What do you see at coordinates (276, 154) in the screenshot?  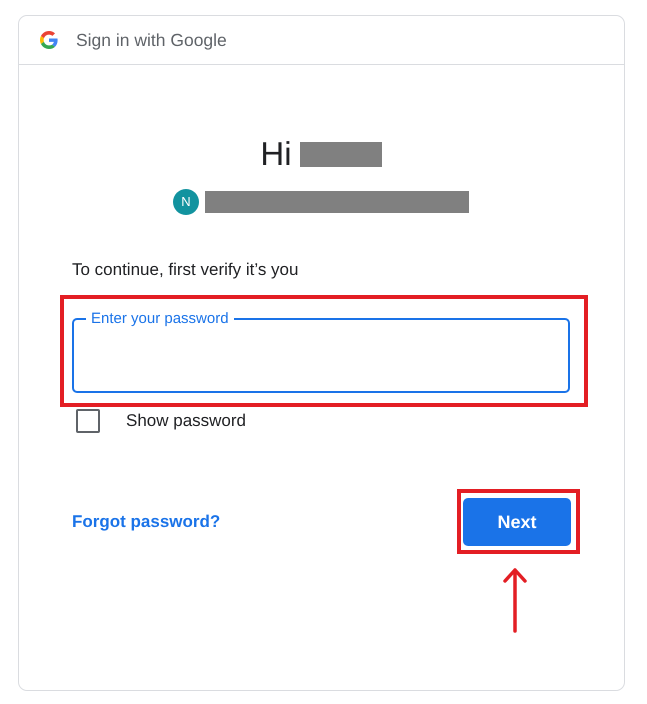 I see `greeting-text: Hi` at bounding box center [276, 154].